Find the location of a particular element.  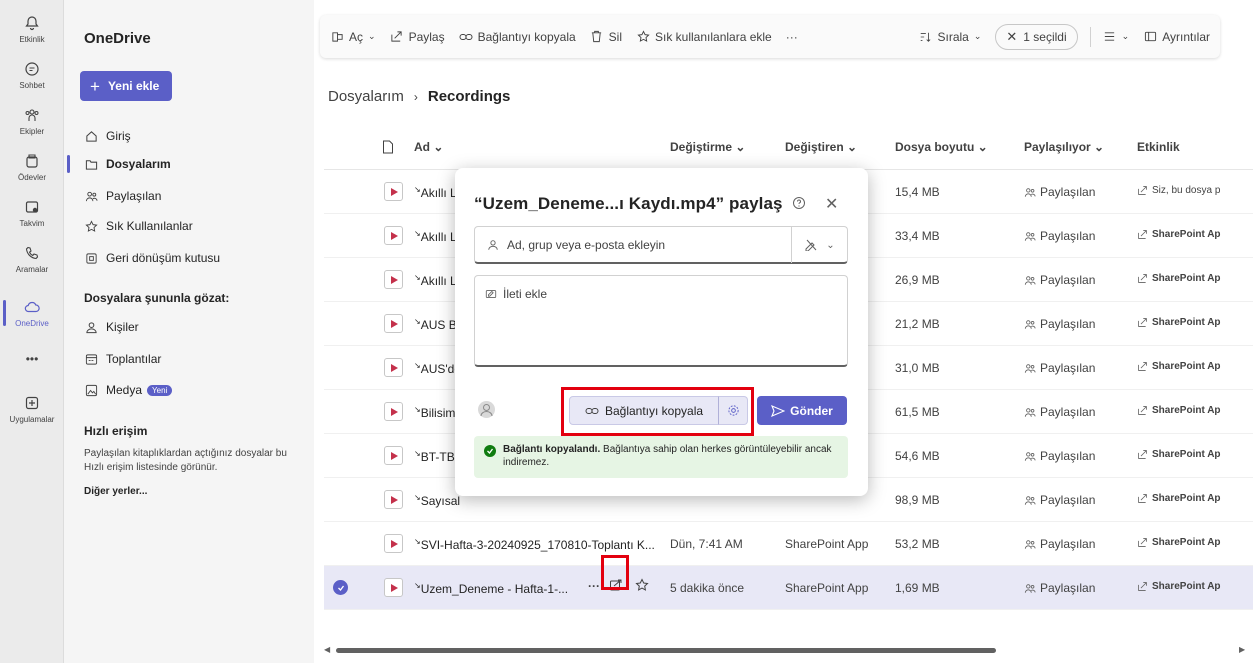

assignments-icon is located at coordinates (32, 161).